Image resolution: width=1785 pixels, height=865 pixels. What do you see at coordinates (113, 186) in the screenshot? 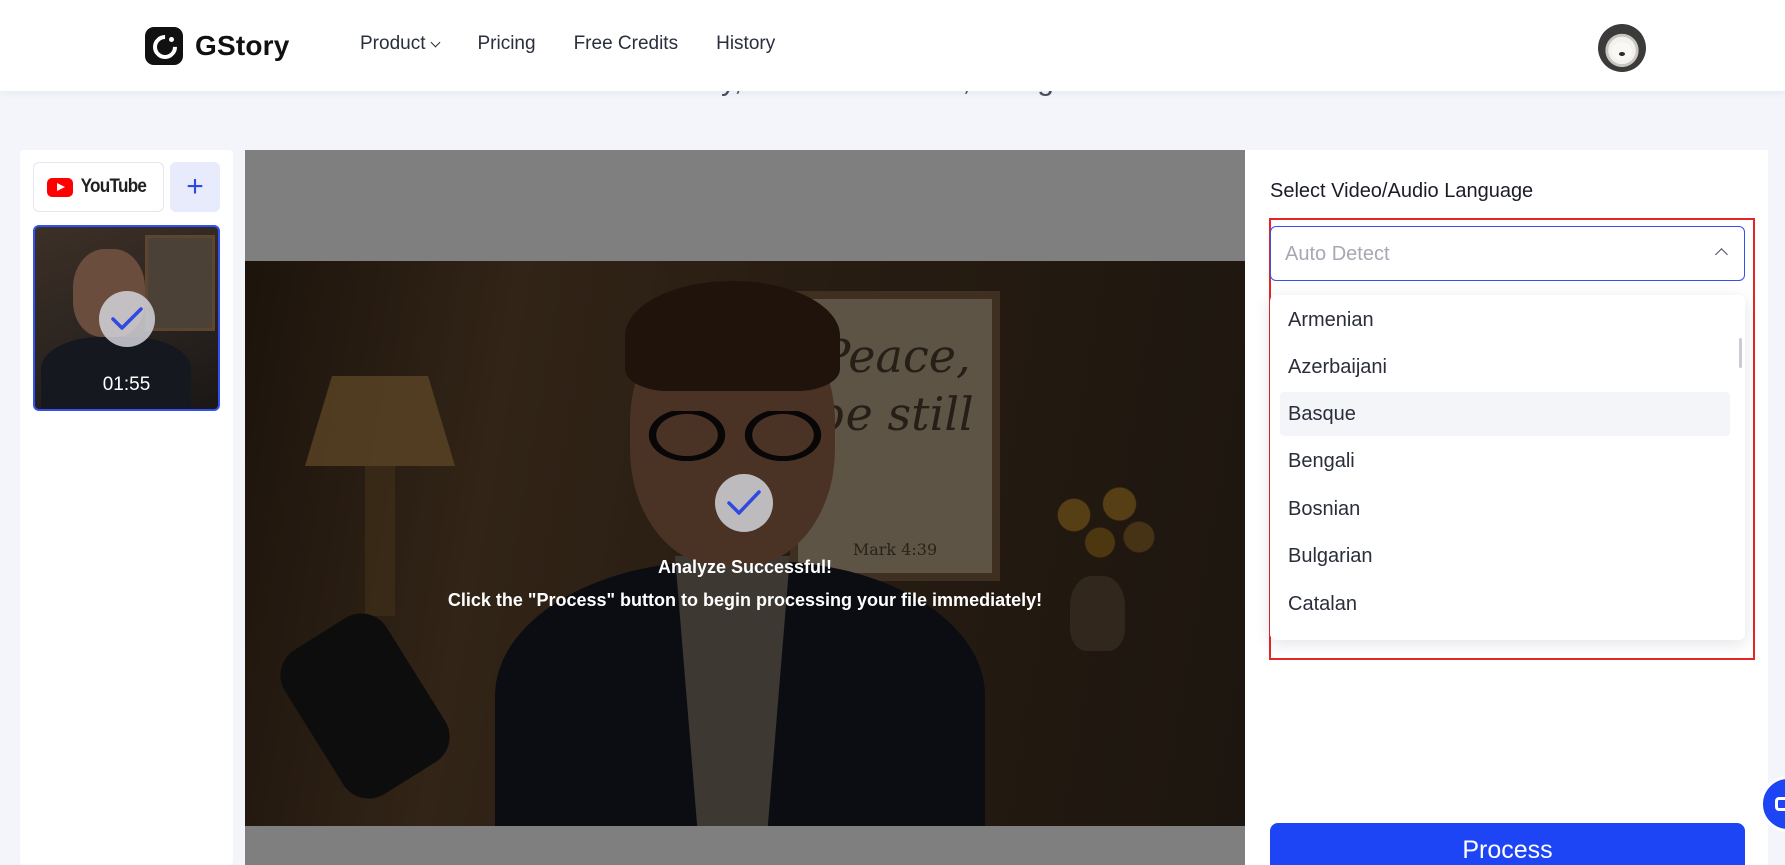
I see `youtube-logo-text: YouTube` at bounding box center [113, 186].